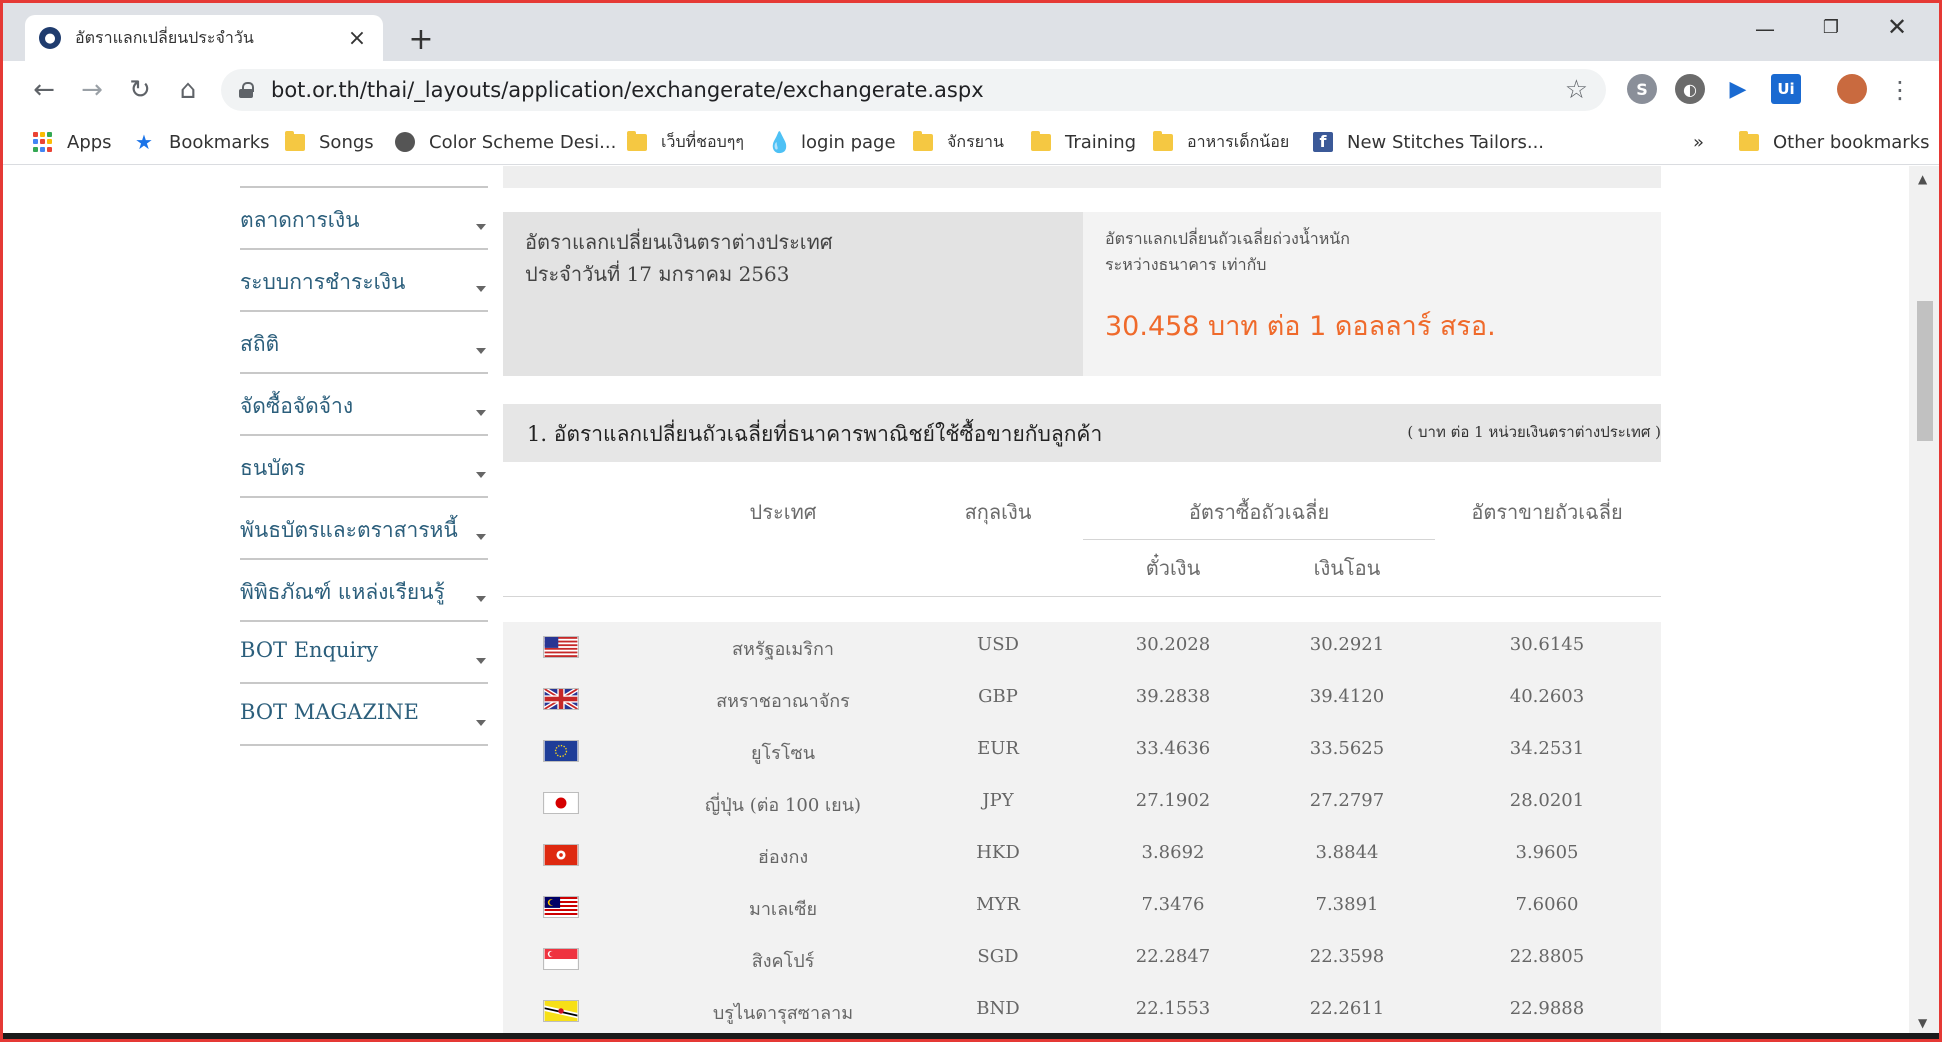 The image size is (1942, 1042). Describe the element at coordinates (1221, 142) in the screenshot. I see `bookmark-baby-food: อาหารเด็กน้อย` at that location.